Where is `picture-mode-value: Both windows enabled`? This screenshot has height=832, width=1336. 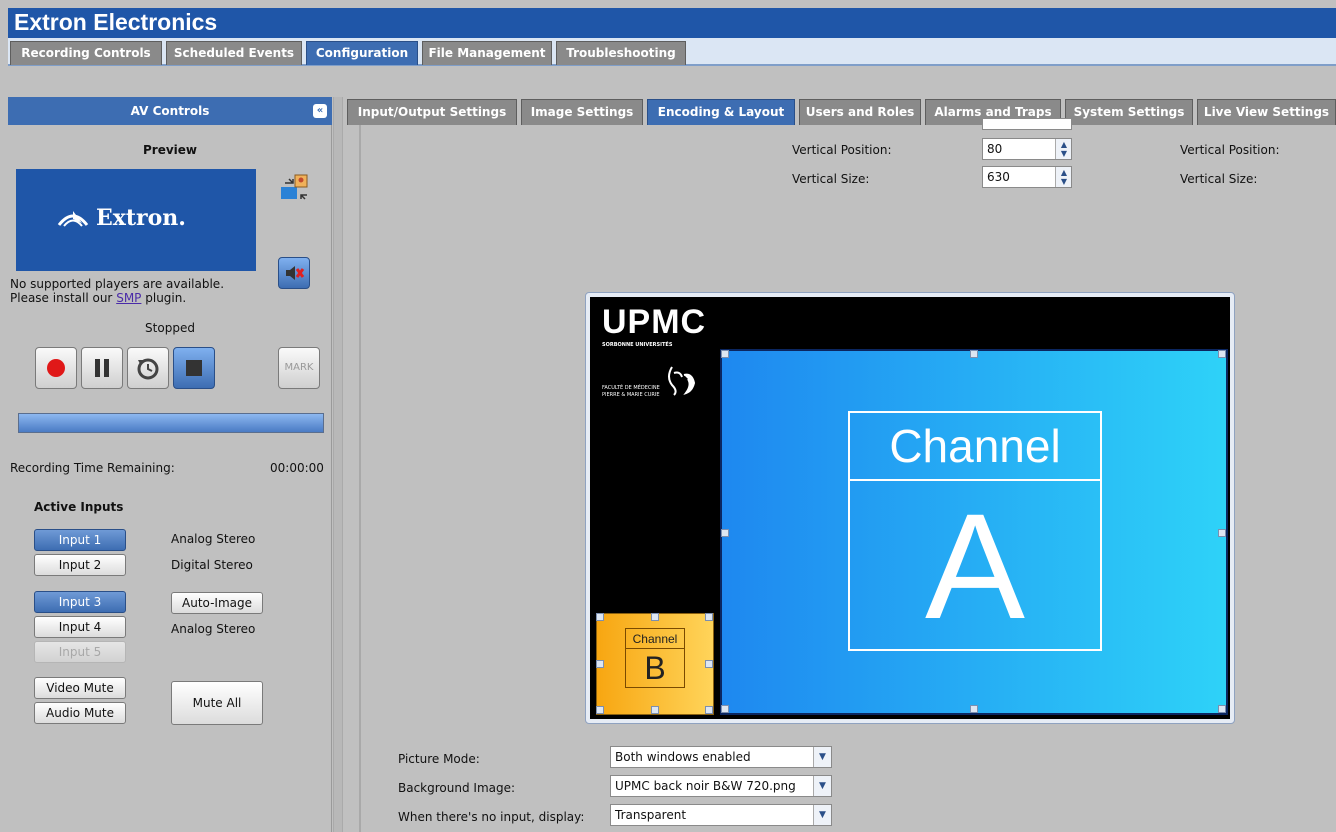 picture-mode-value: Both windows enabled is located at coordinates (683, 757).